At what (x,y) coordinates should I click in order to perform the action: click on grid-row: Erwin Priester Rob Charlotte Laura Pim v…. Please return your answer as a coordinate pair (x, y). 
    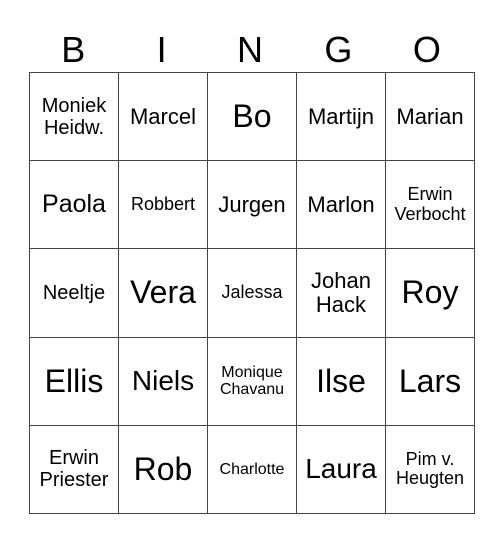
    Looking at the image, I should click on (252, 469).